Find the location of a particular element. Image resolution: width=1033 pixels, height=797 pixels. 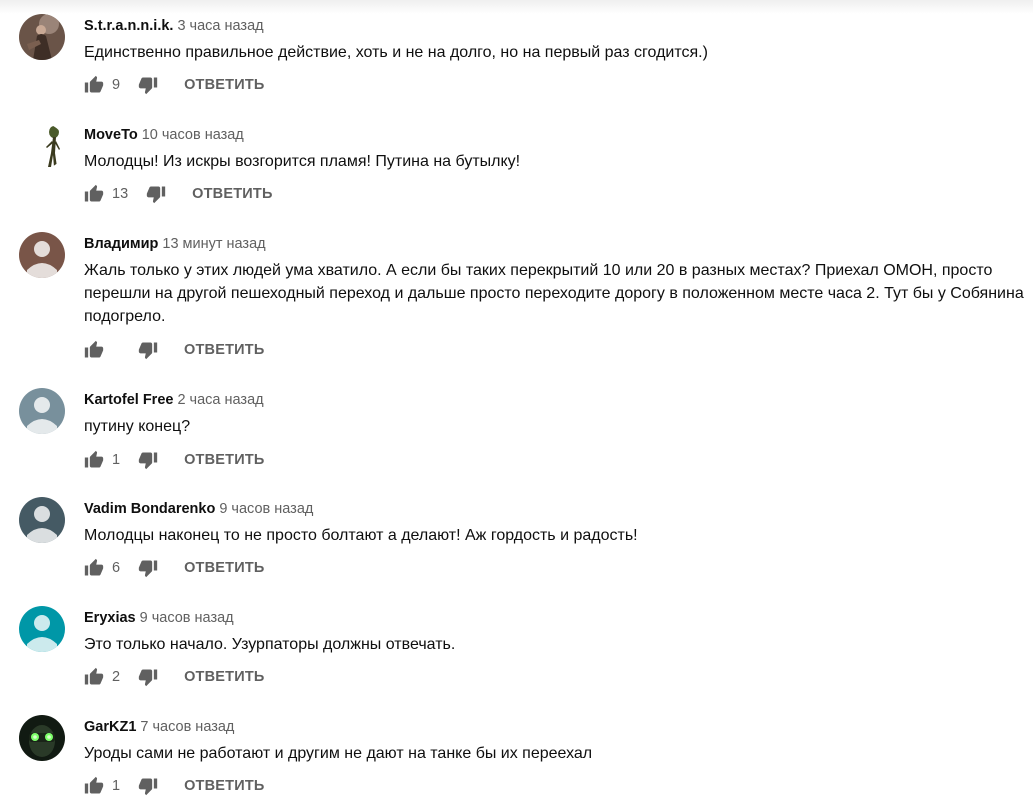

comment-header: GarKZ1 7 часов назад is located at coordinates (159, 727).